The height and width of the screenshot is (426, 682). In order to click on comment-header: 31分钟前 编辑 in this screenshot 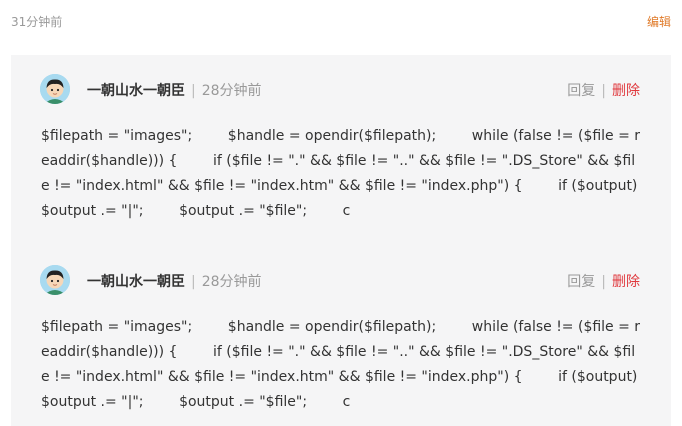, I will do `click(341, 20)`.